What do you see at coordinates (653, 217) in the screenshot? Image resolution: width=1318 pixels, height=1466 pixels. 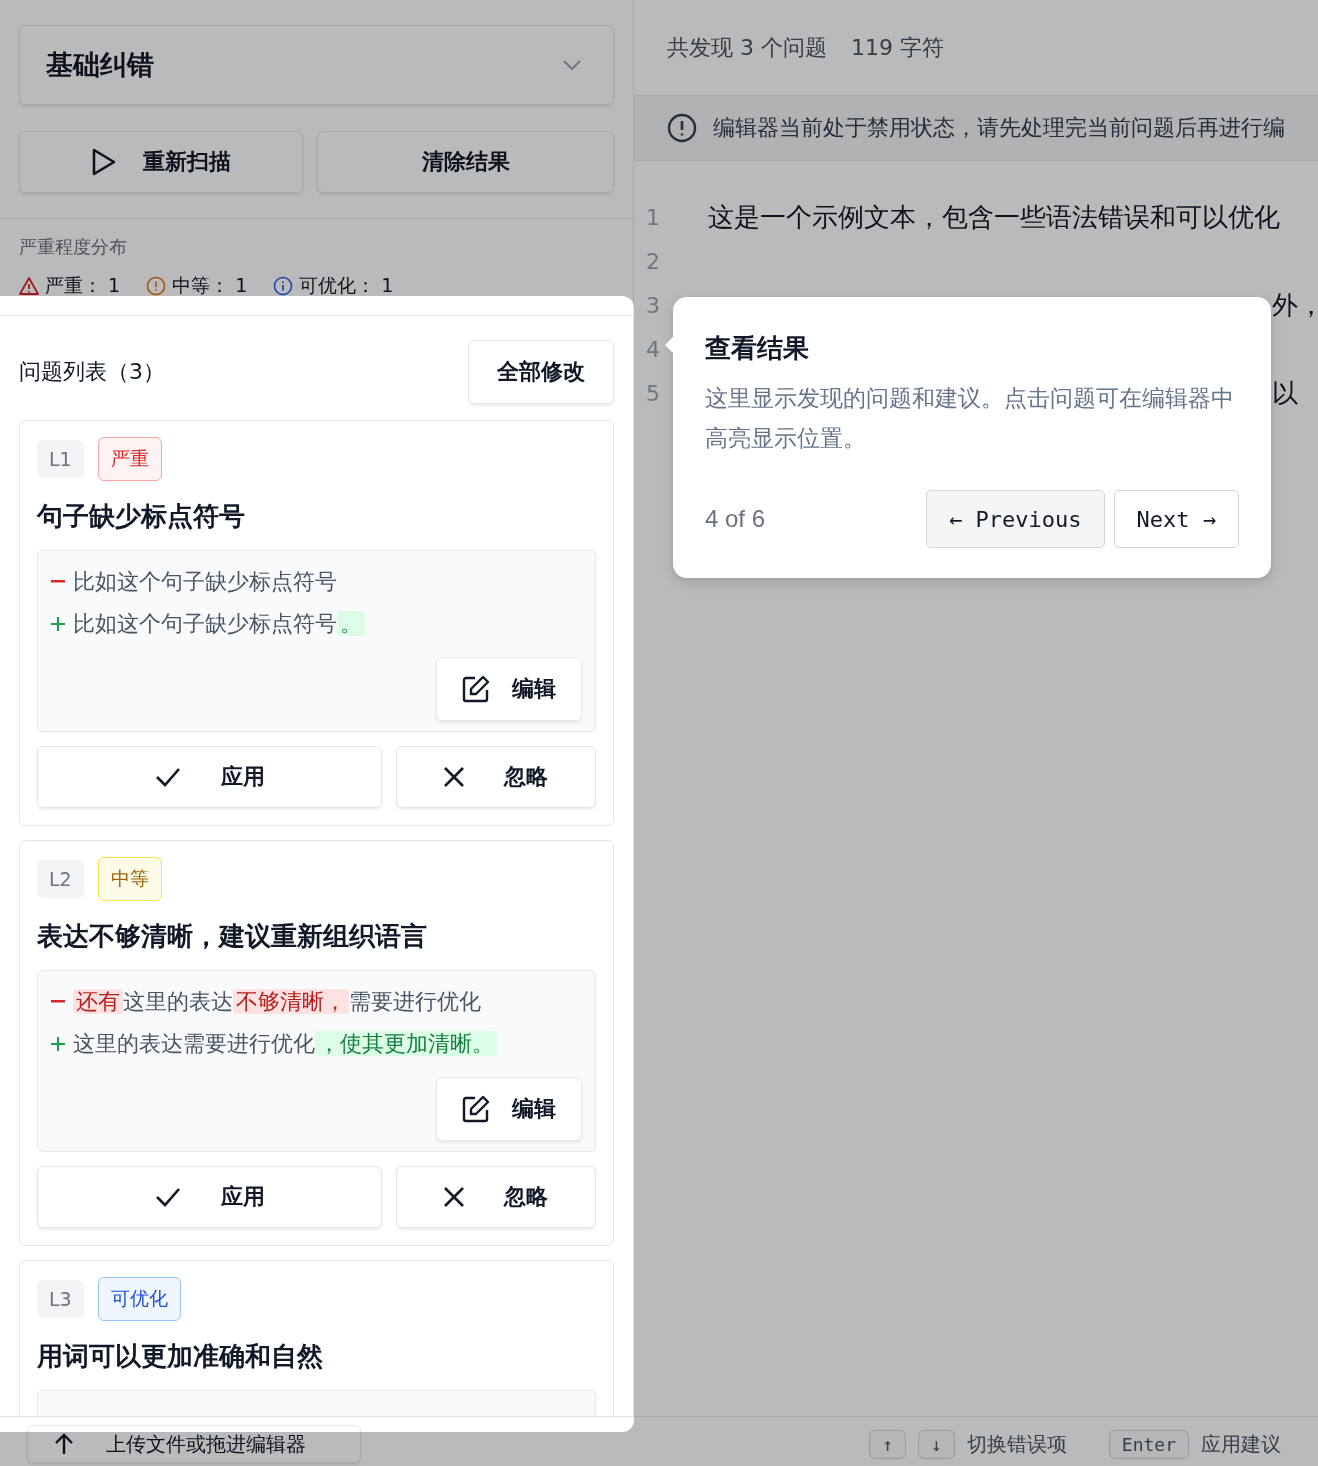 I see `line-number: 1` at bounding box center [653, 217].